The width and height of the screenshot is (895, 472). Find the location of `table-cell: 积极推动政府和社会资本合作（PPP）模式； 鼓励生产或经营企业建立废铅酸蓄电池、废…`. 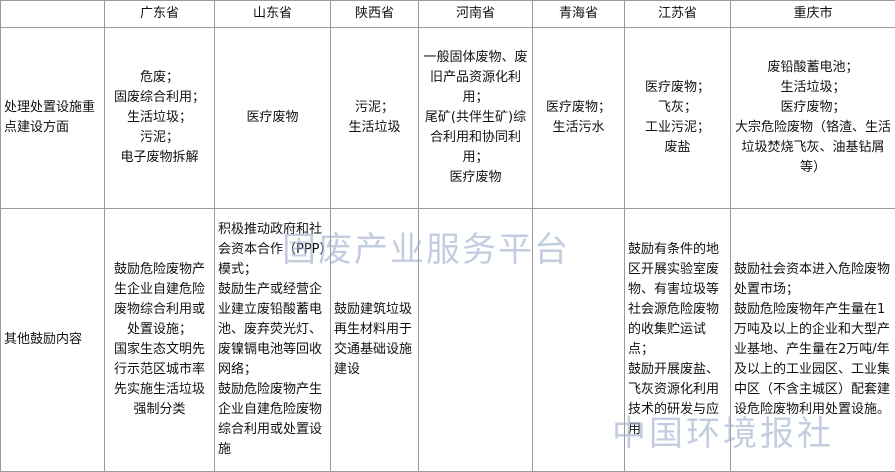

table-cell: 积极推动政府和社会资本合作（PPP）模式； 鼓励生产或经营企业建立废铅酸蓄电池、废… is located at coordinates (272, 340).